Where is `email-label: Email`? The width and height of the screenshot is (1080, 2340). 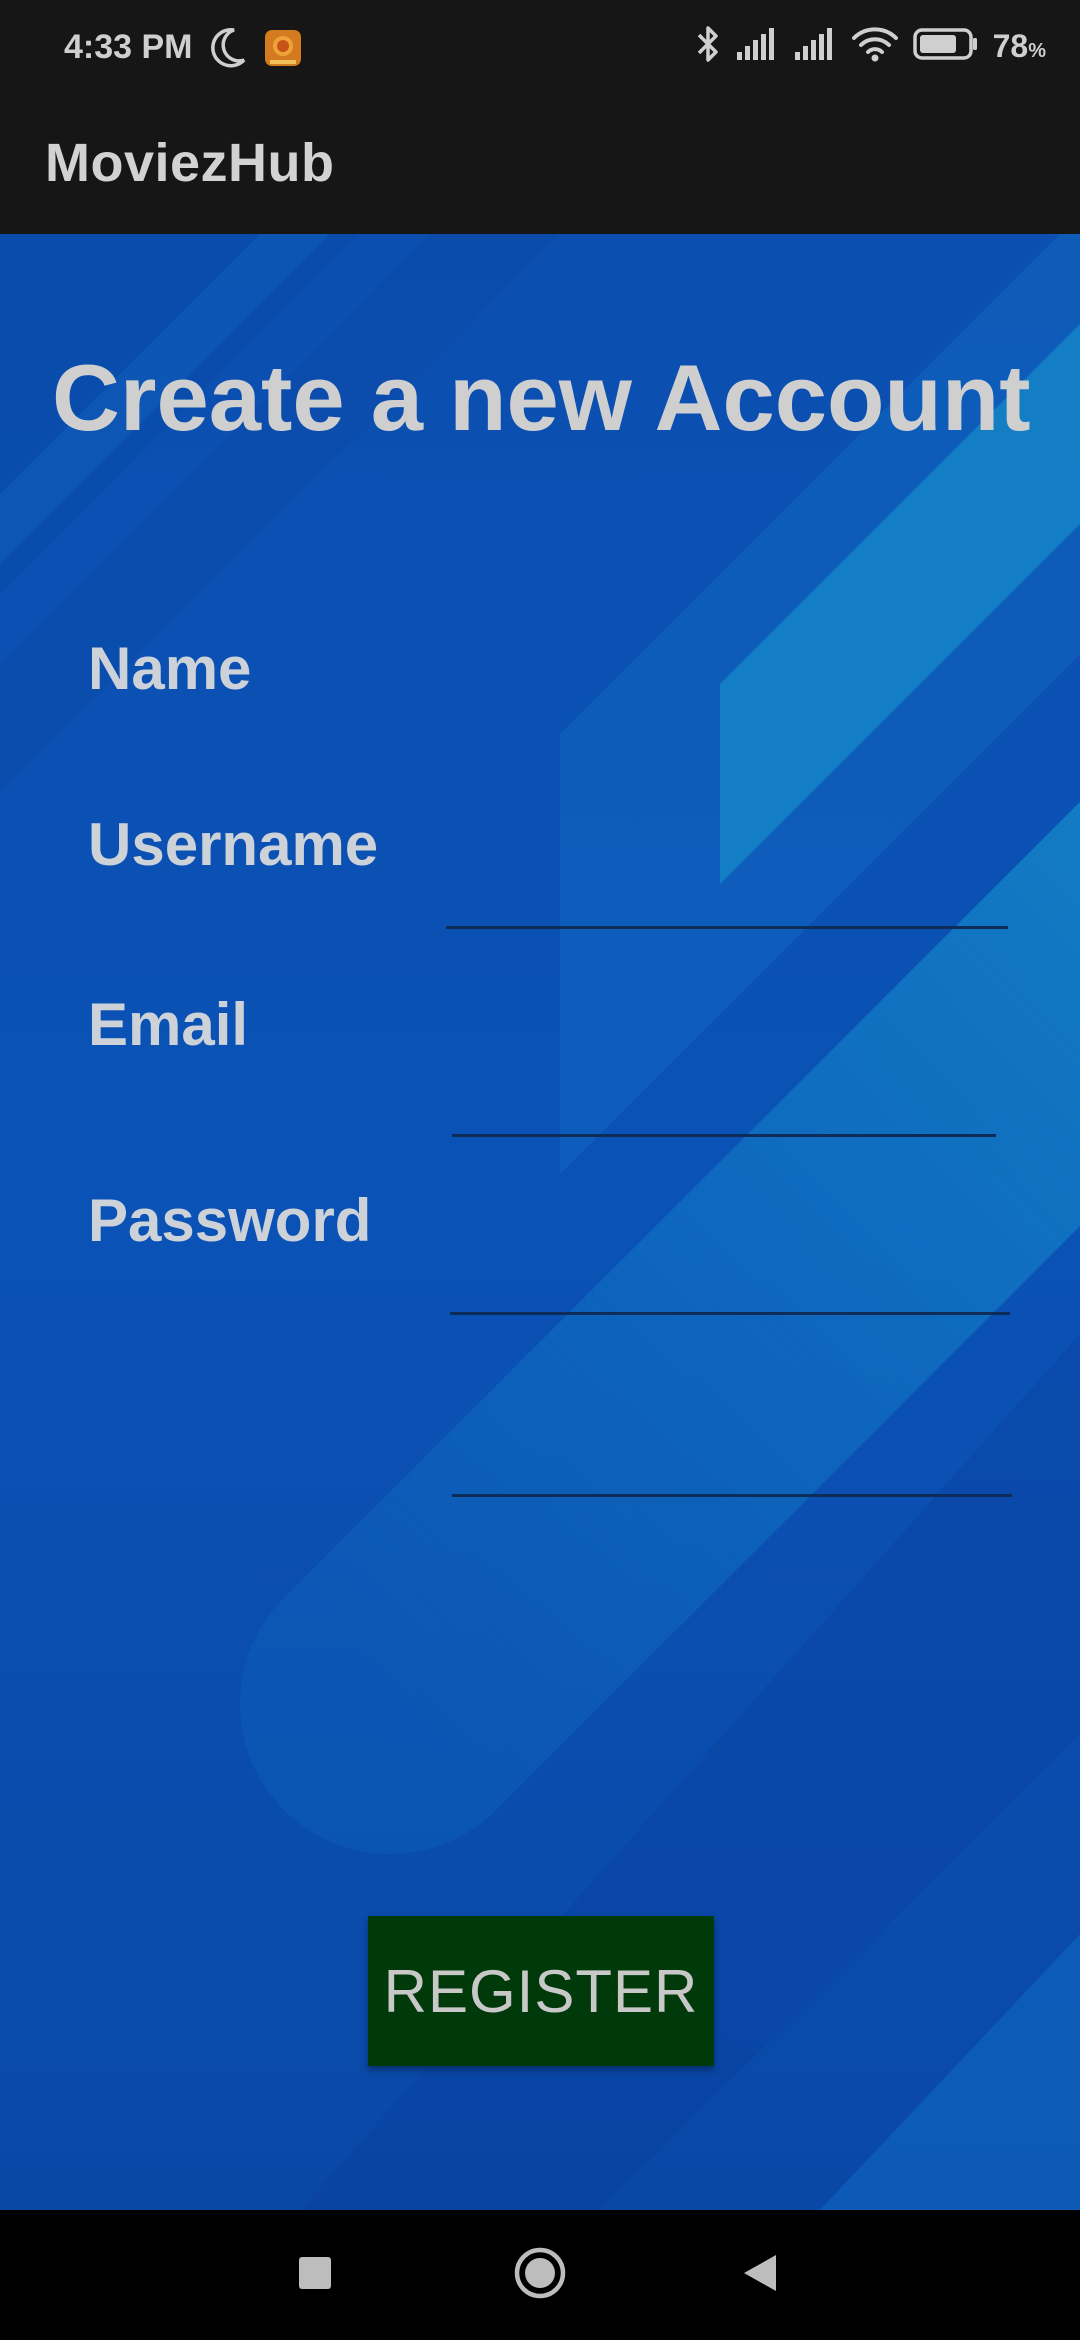 email-label: Email is located at coordinates (168, 1024).